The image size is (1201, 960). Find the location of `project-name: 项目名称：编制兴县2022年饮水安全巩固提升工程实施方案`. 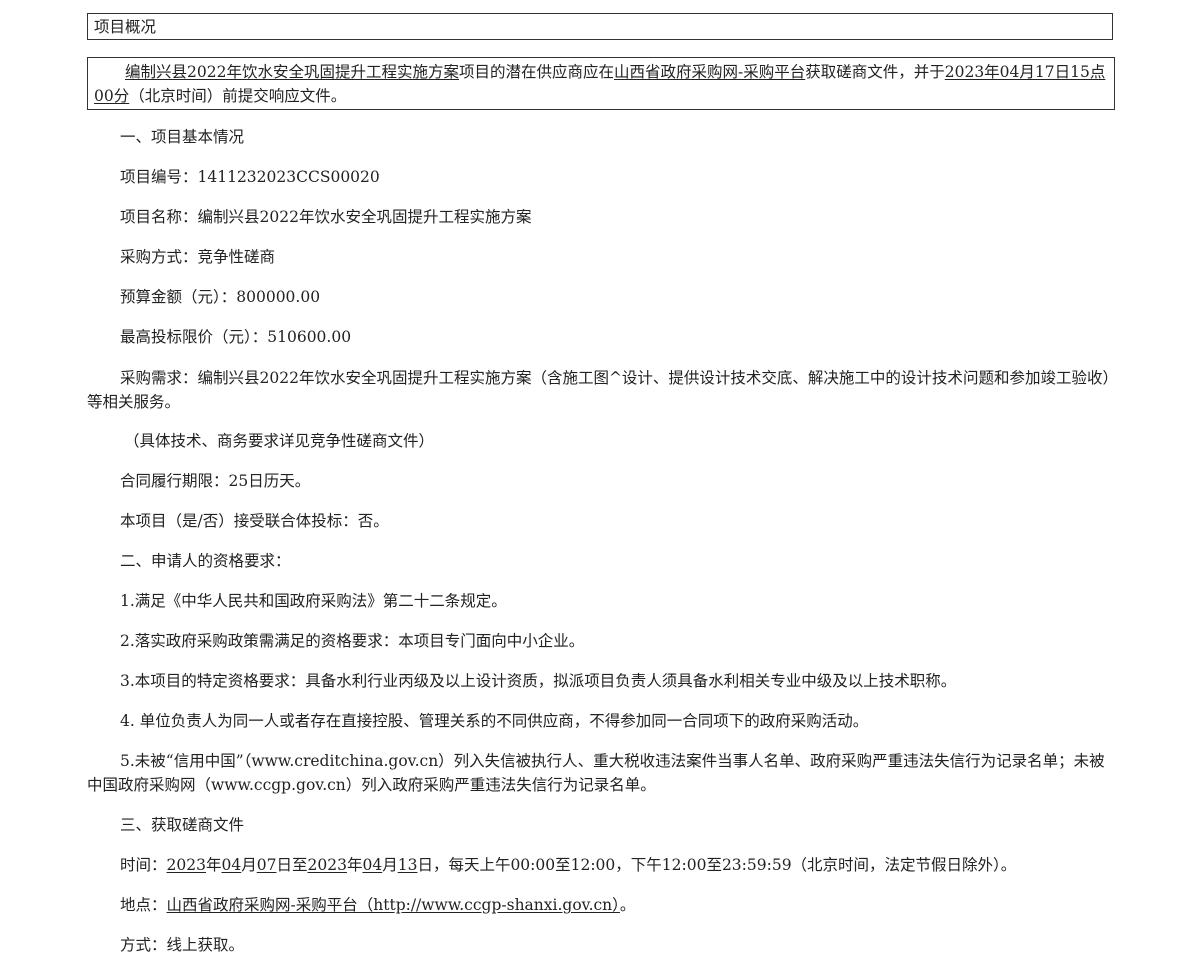

project-name: 项目名称：编制兴县2022年饮水安全巩固提升工程实施方案 is located at coordinates (326, 217).